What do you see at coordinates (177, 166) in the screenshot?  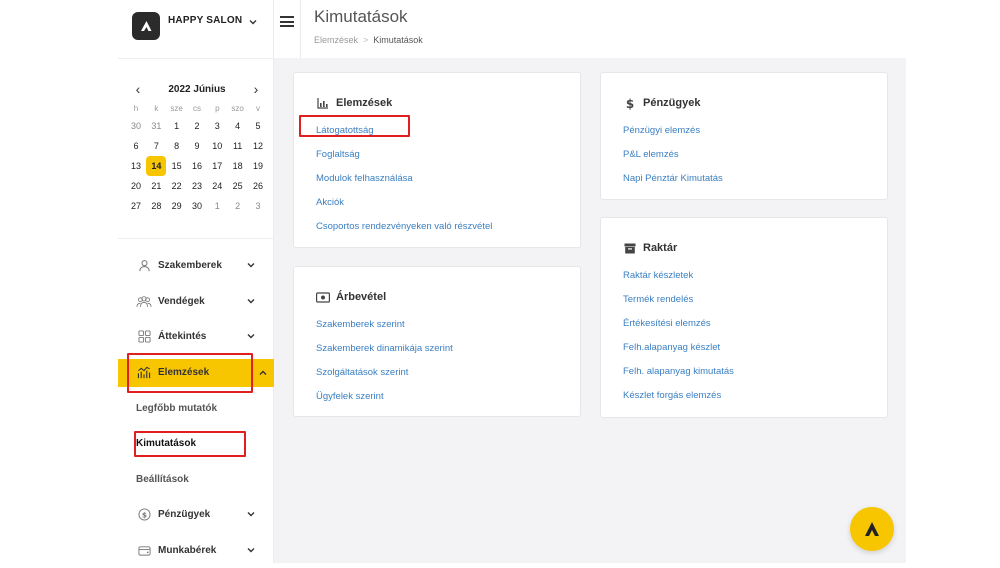 I see `calendar-day: 15` at bounding box center [177, 166].